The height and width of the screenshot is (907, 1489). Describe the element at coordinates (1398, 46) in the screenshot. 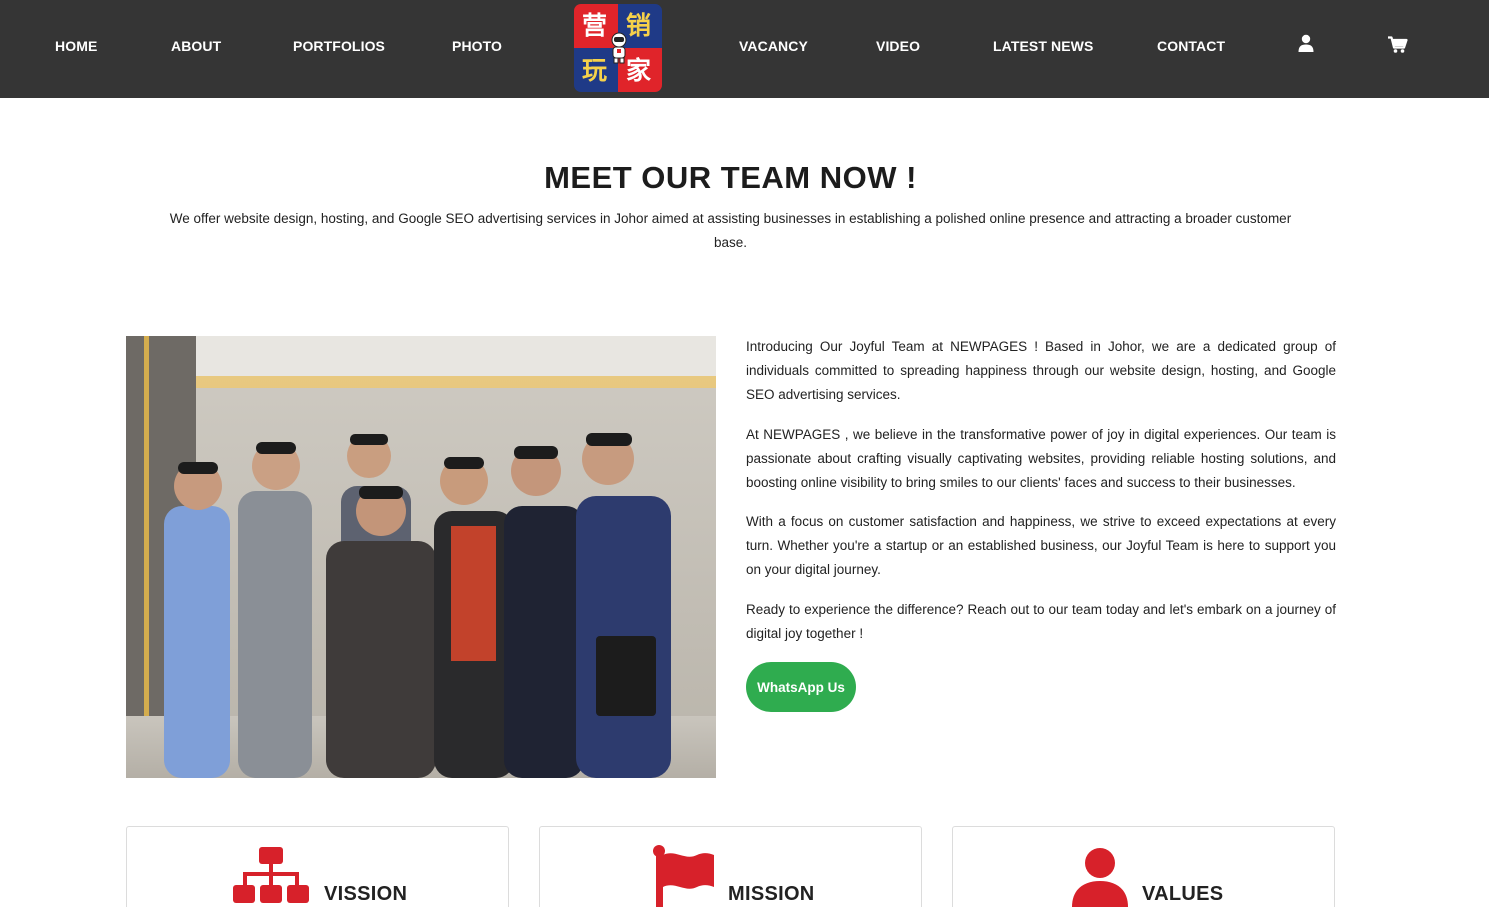

I see `cart-icon` at that location.